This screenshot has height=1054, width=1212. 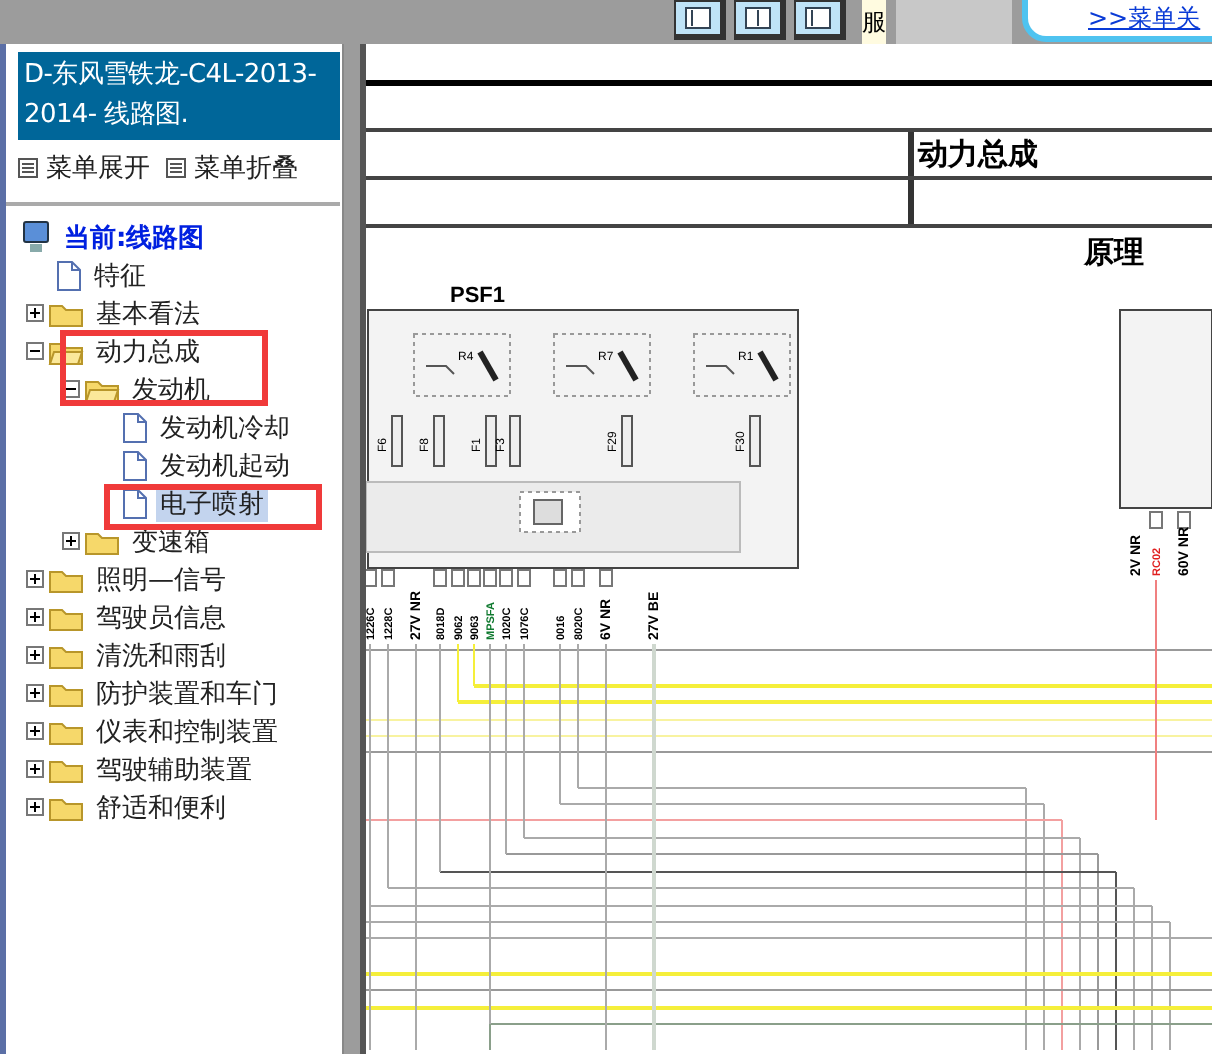 What do you see at coordinates (225, 465) in the screenshot?
I see `tree-item-label: 发动机起动` at bounding box center [225, 465].